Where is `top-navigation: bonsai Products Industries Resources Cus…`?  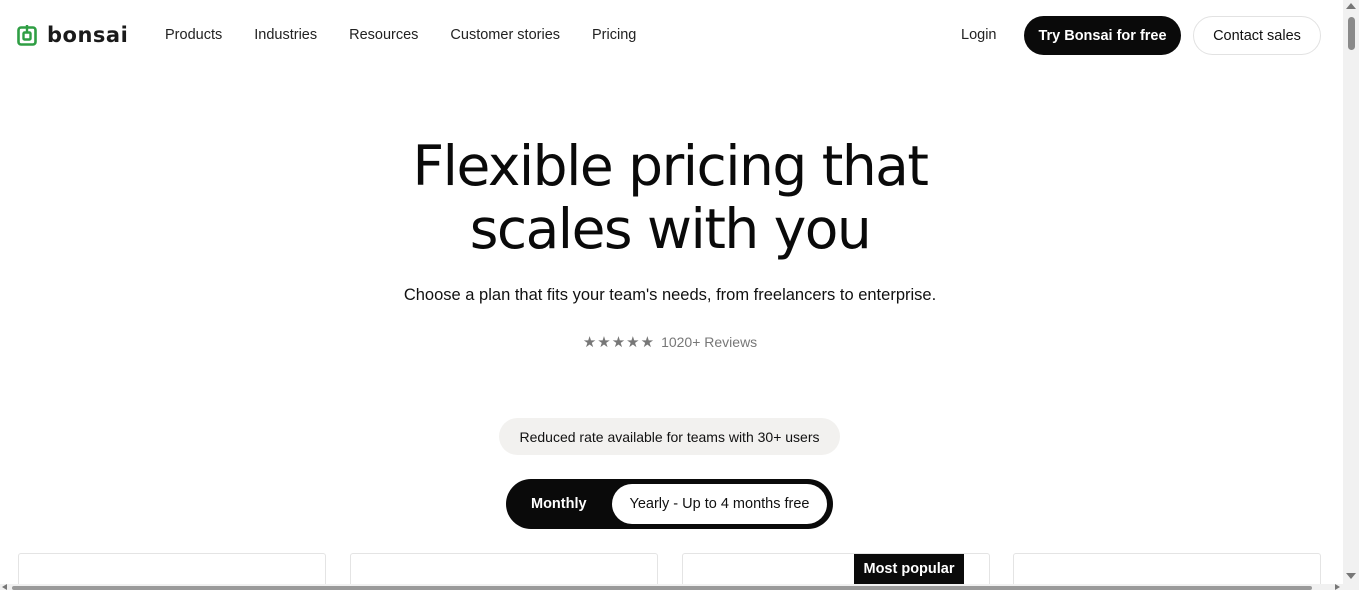 top-navigation: bonsai Products Industries Resources Cus… is located at coordinates (671, 35).